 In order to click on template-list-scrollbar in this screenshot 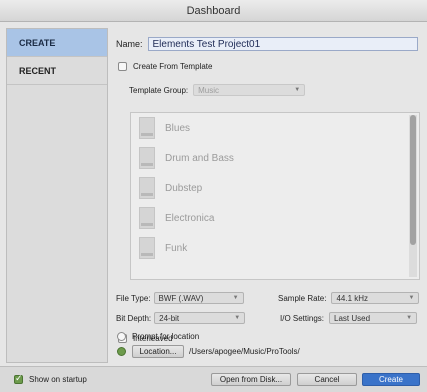, I will do `click(413, 196)`.